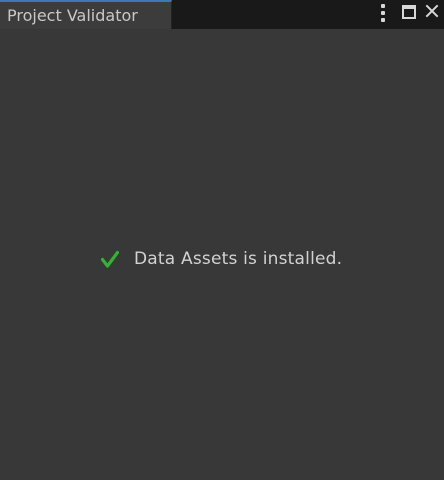  I want to click on status-message: Data Assets is installed., so click(238, 259).